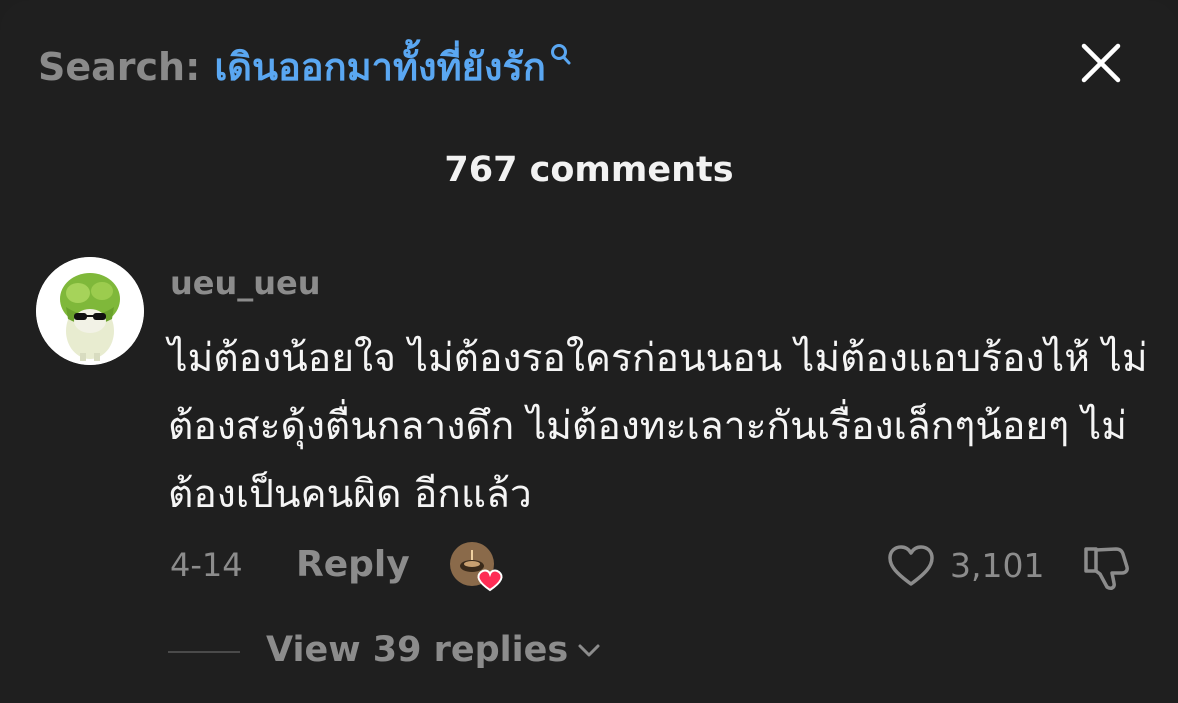  I want to click on search-bar: Search: เดินออกมาทั้งที่ยังรัก, so click(305, 66).